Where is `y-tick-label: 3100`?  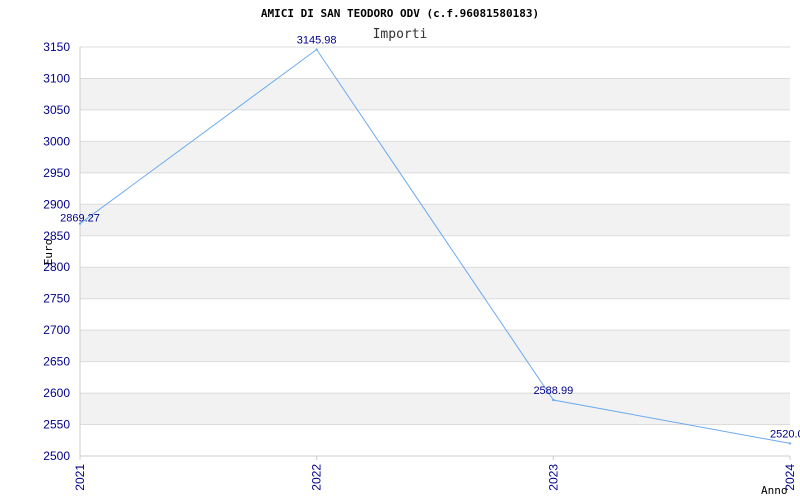
y-tick-label: 3100 is located at coordinates (56, 78).